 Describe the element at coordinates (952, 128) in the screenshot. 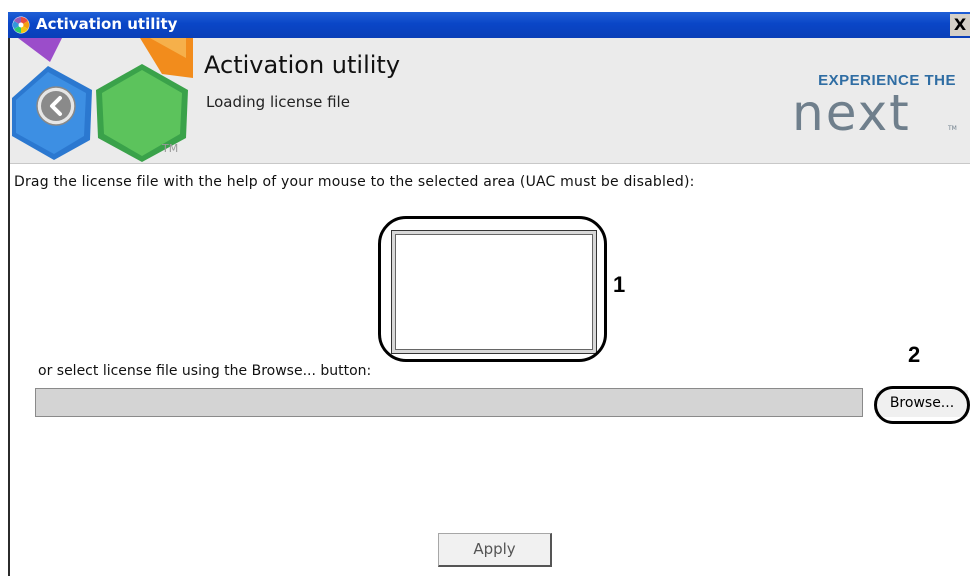

I see `brand-tm: TM` at that location.